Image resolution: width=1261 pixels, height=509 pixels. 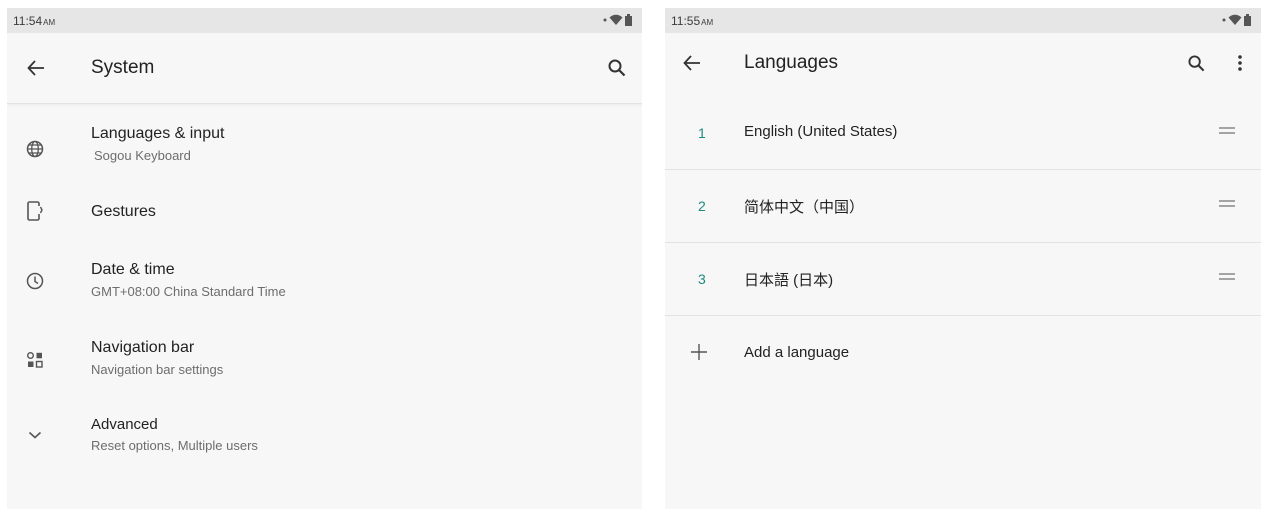 I want to click on gestures-phone-icon, so click(x=35, y=211).